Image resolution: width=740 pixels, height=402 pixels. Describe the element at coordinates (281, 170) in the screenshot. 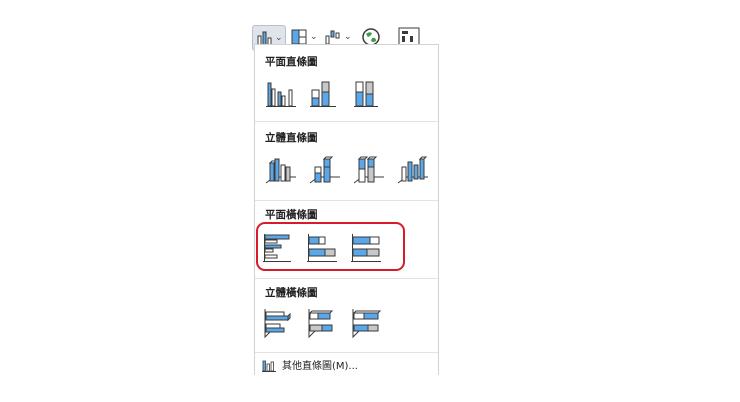

I see `3d-clustered-column-icon` at that location.